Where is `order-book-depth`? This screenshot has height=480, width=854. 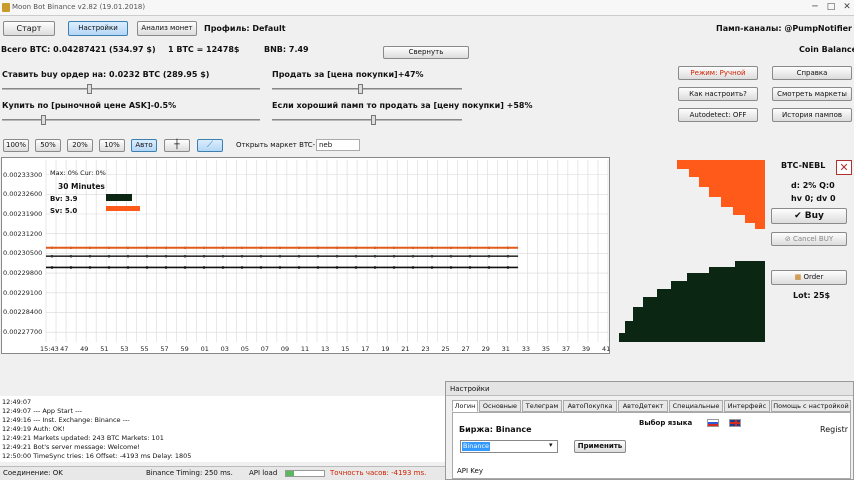 order-book-depth is located at coordinates (692, 251).